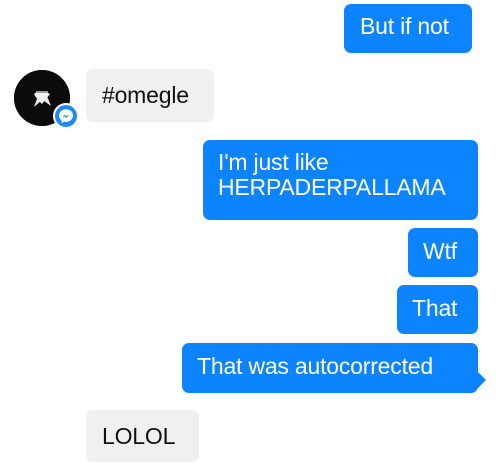  I want to click on incoming-message-bubble: LOLOL, so click(142, 436).